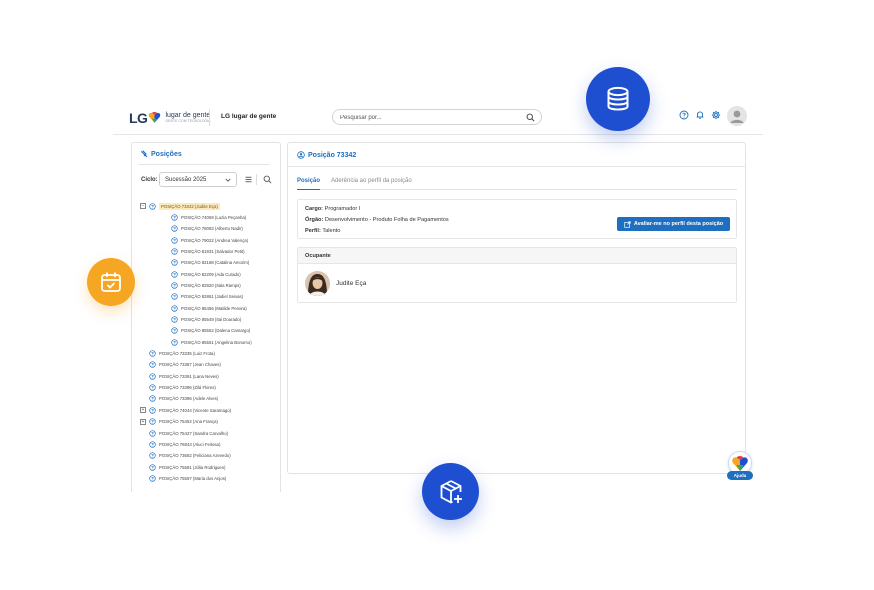 The image size is (874, 590). What do you see at coordinates (248, 179) in the screenshot?
I see `list-view-icon` at bounding box center [248, 179].